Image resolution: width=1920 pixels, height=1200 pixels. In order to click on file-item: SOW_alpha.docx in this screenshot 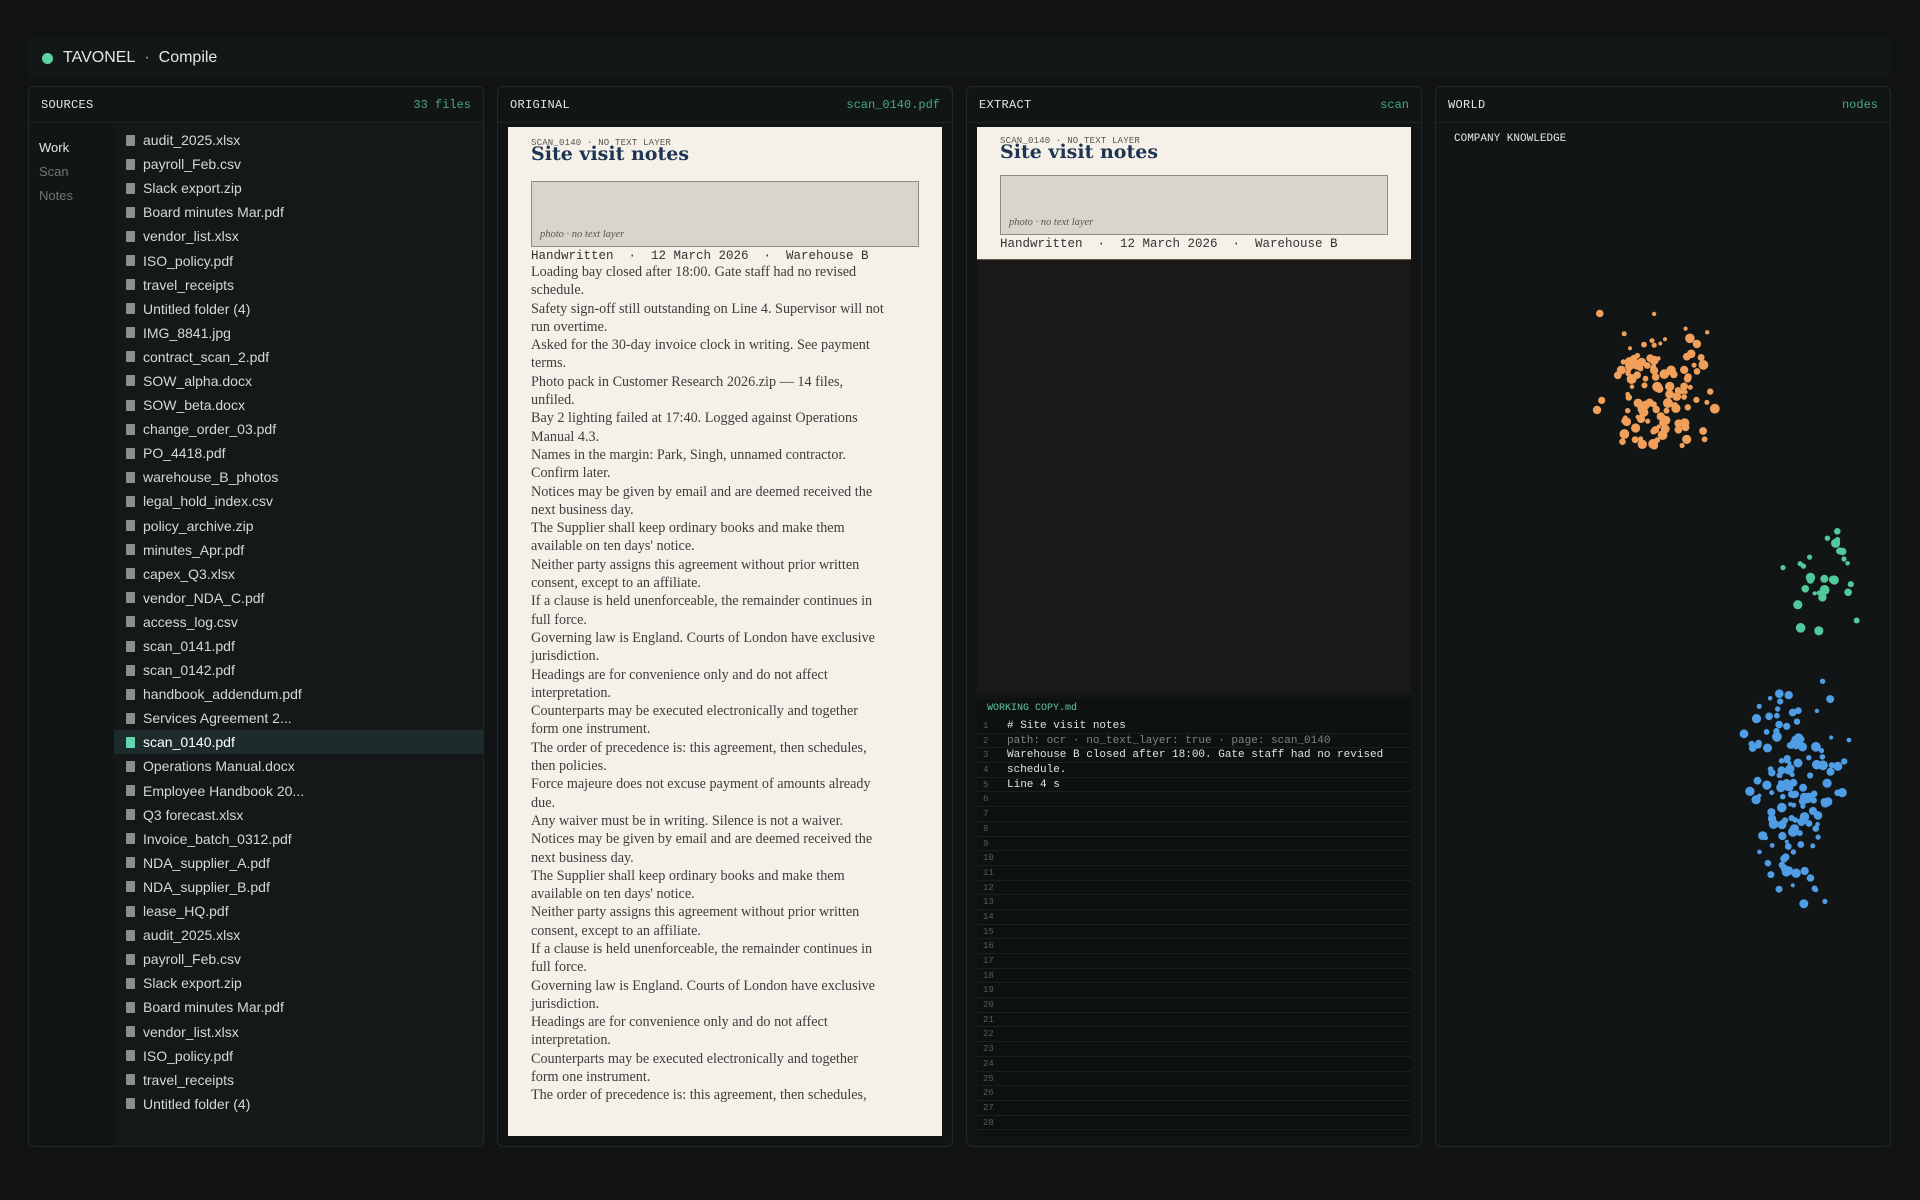, I will do `click(298, 381)`.